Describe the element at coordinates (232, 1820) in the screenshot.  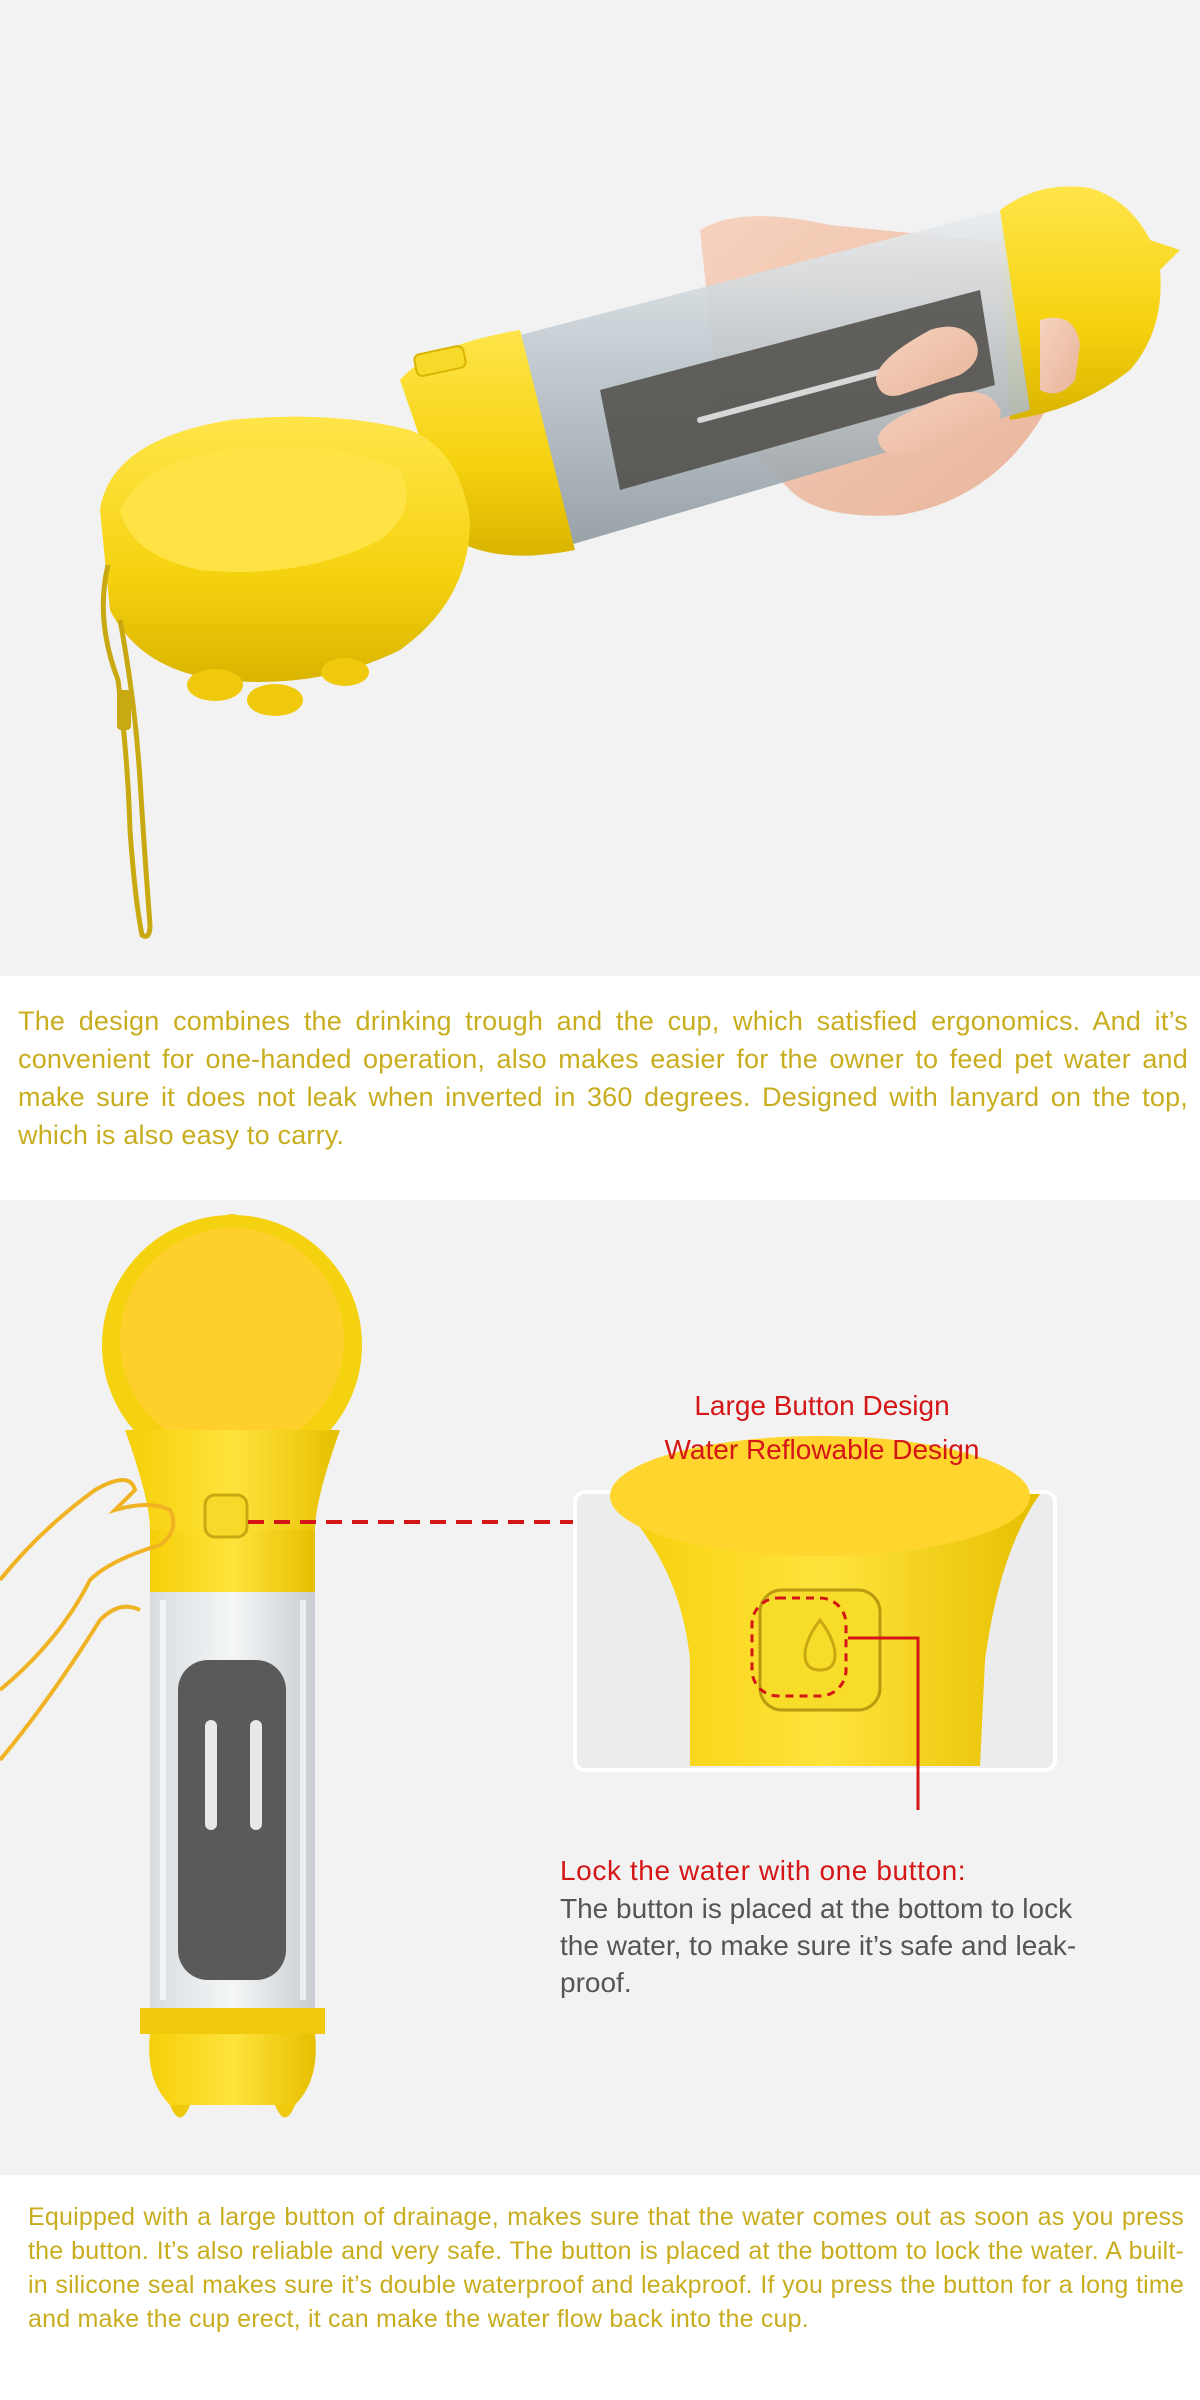
I see `bottle-inner-cartridge` at that location.